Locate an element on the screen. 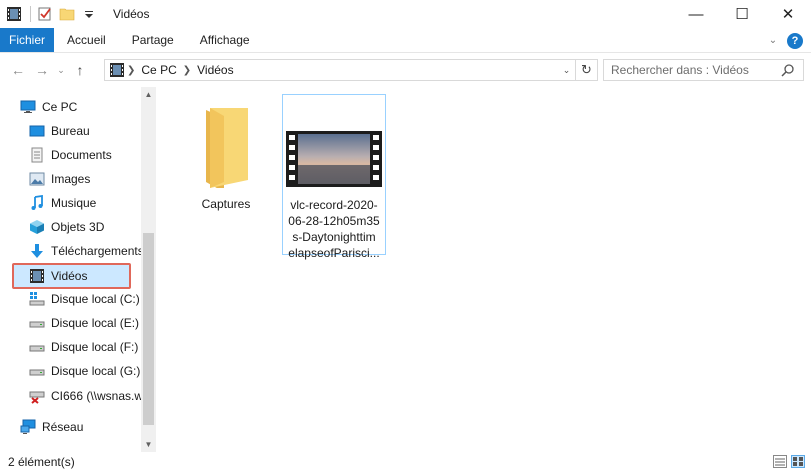  ribbon-right: ⌄ ? is located at coordinates (787, 40).